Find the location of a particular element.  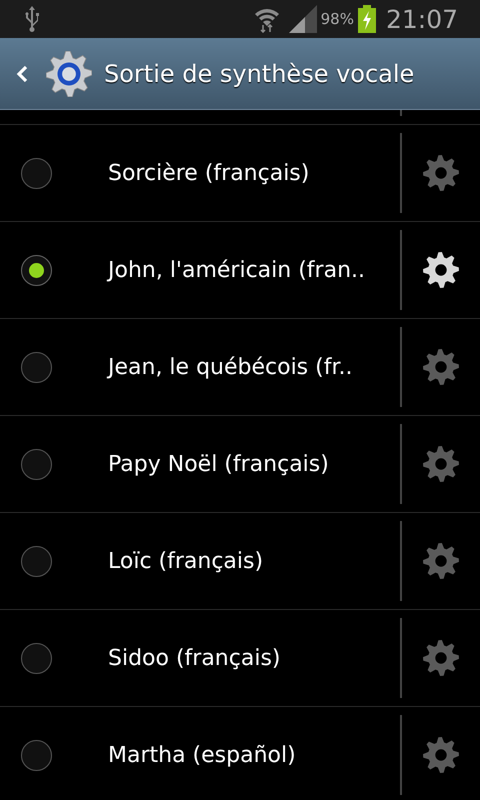

voice-list-item: John, l'américain (fran.. is located at coordinates (200, 270).